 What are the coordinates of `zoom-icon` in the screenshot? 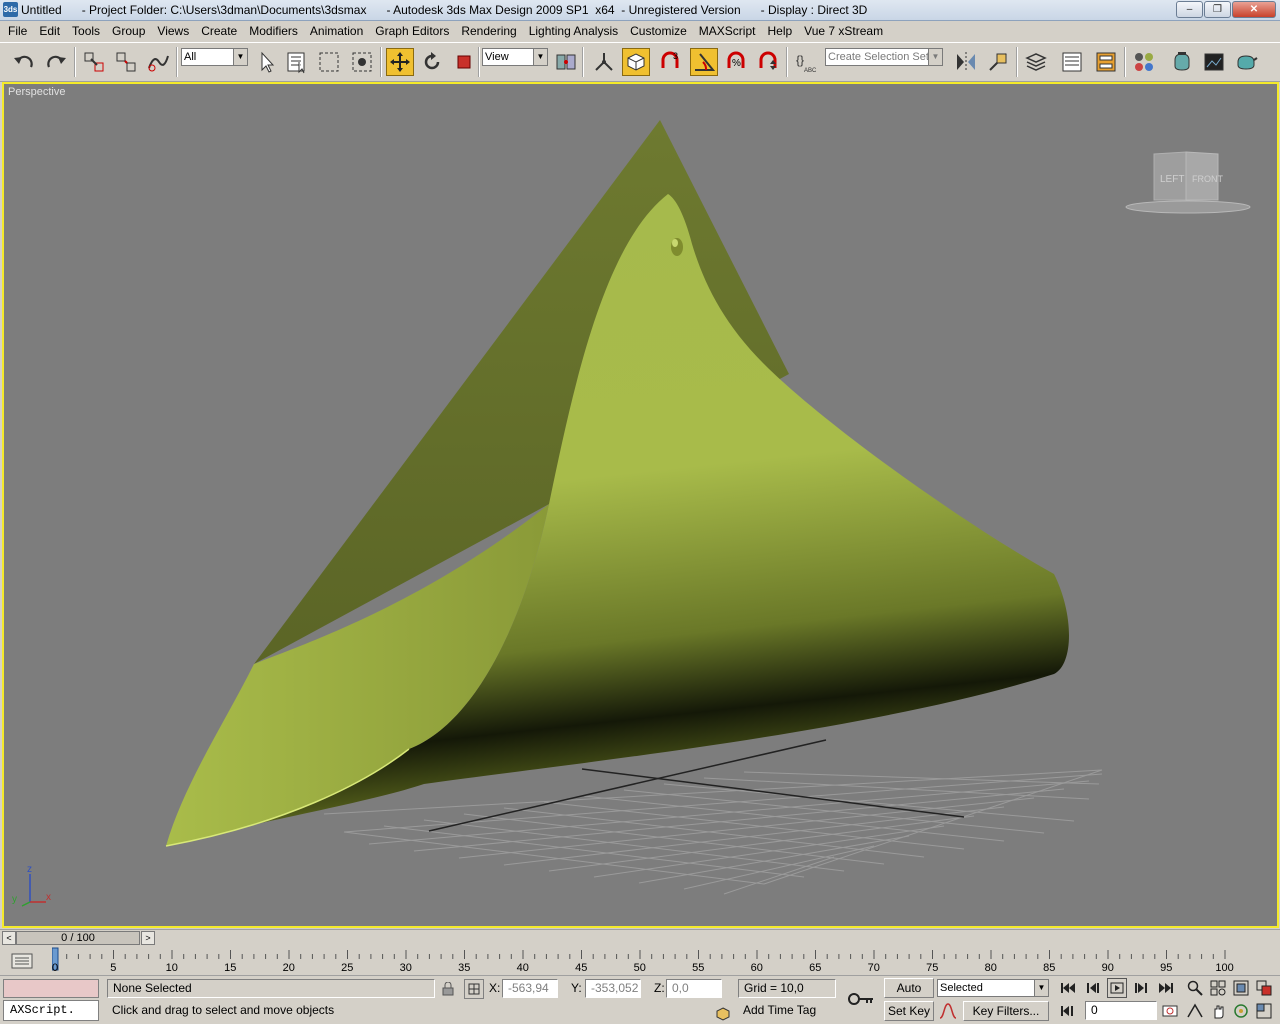 It's located at (1195, 988).